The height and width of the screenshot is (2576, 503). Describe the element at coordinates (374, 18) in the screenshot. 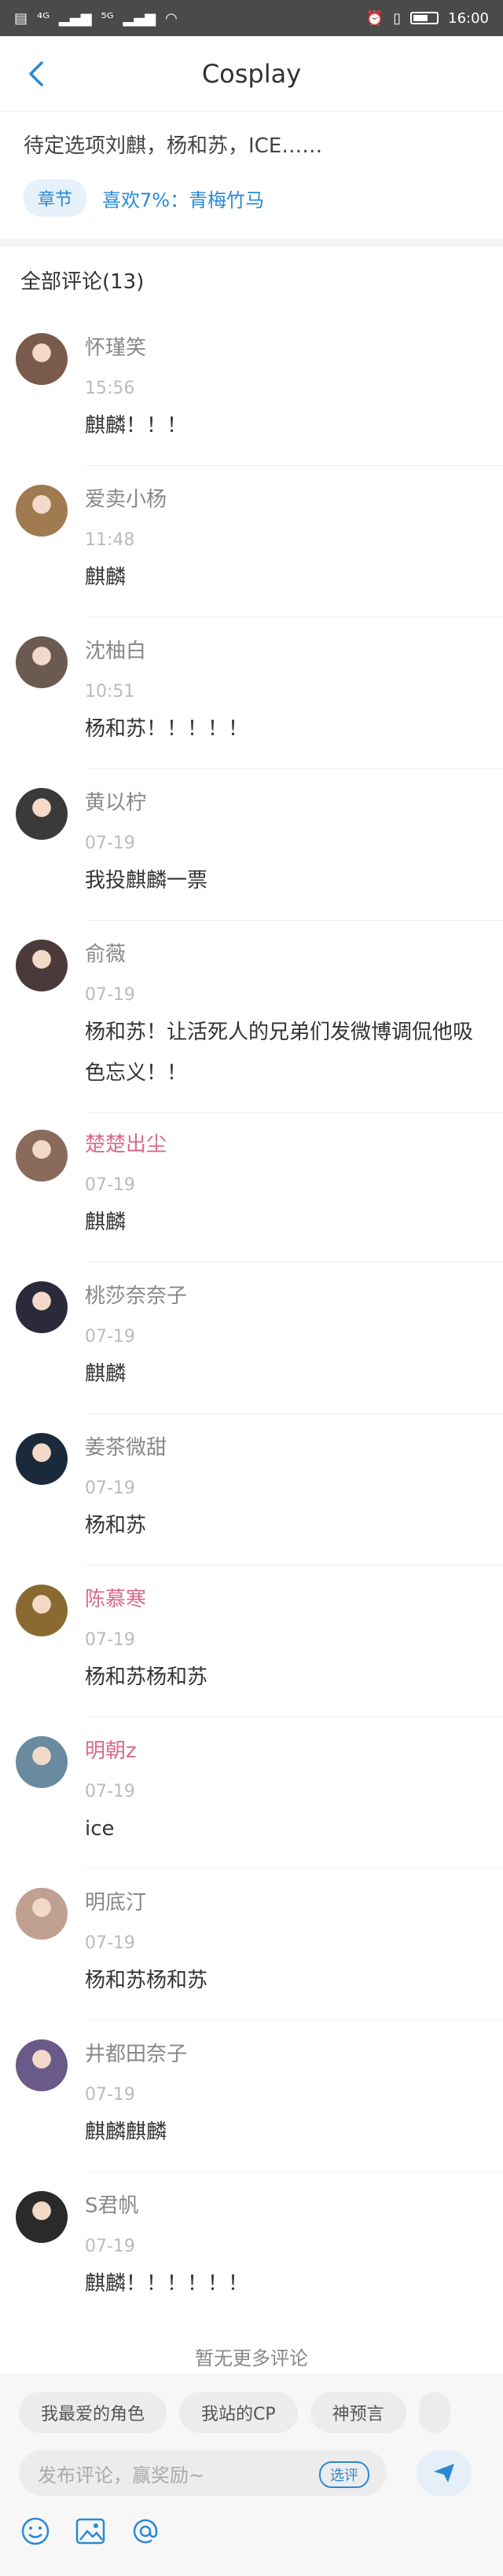

I see `alarm-icon: ⏰` at that location.